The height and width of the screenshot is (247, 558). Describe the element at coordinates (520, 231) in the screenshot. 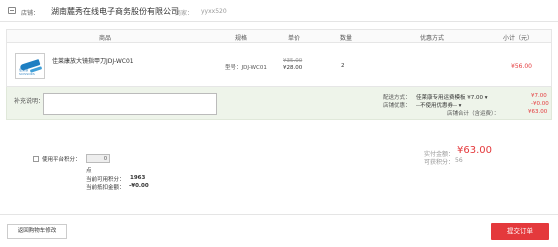

I see `submit-order-button: 提交订单` at that location.